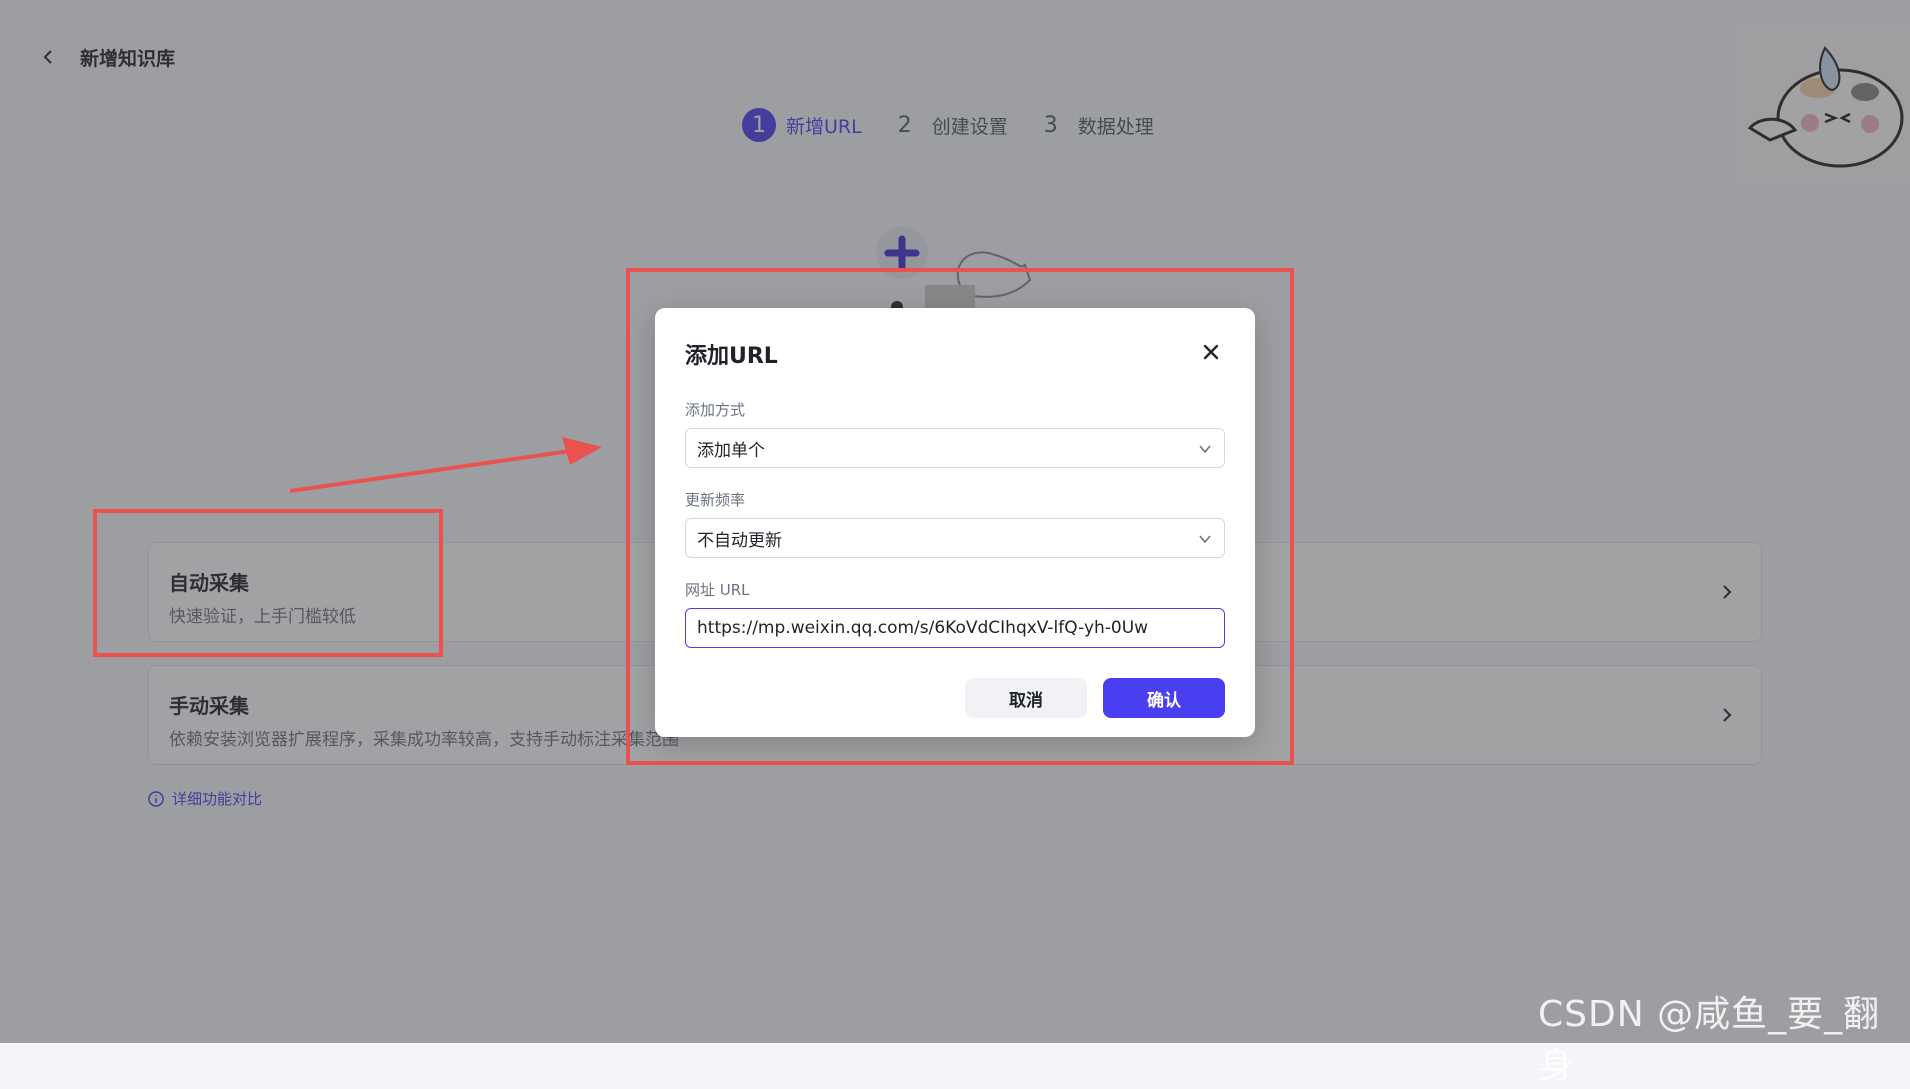 The height and width of the screenshot is (1089, 1910). I want to click on url-label: 网址 URL, so click(717, 590).